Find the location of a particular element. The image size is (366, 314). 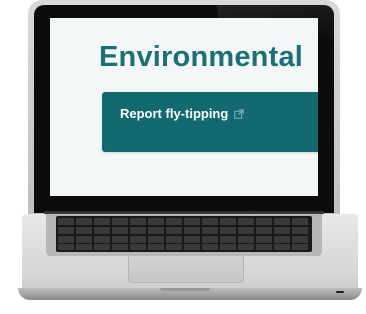

report-link-label: Report fly-tipping is located at coordinates (174, 113).